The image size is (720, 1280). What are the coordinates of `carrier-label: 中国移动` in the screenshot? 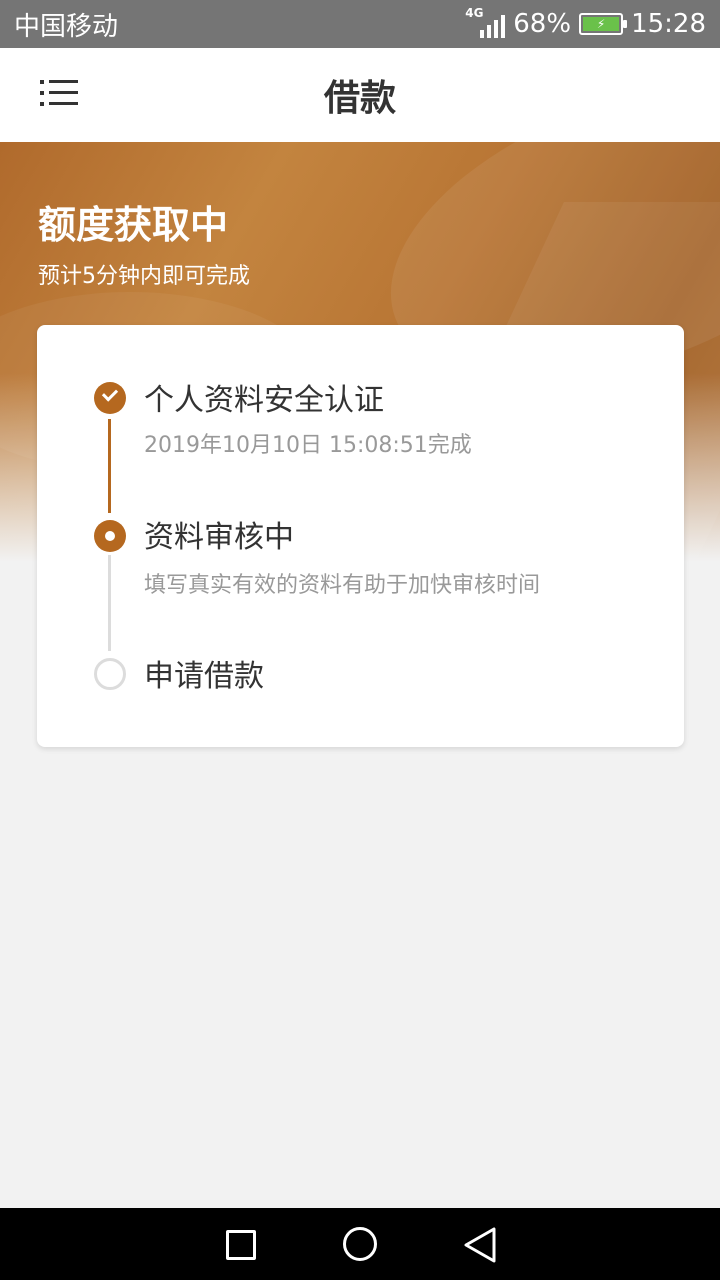 It's located at (66, 26).